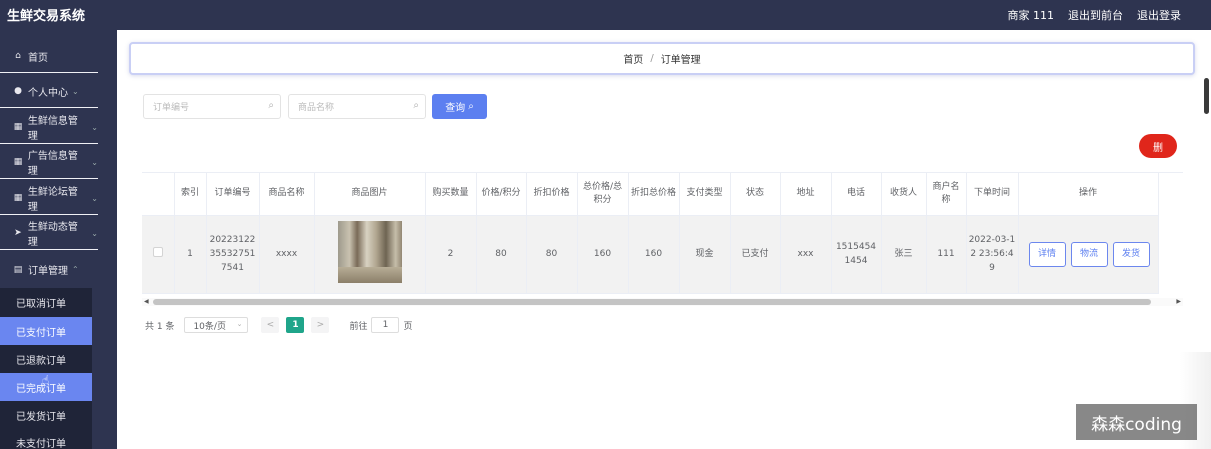  Describe the element at coordinates (190, 254) in the screenshot. I see `index-cell: 1` at that location.